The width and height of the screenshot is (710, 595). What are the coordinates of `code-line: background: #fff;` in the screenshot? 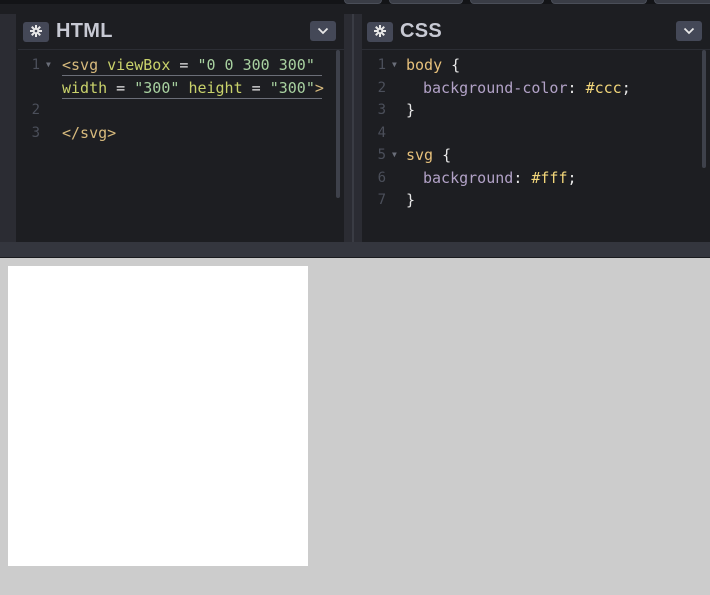 It's located at (500, 178).